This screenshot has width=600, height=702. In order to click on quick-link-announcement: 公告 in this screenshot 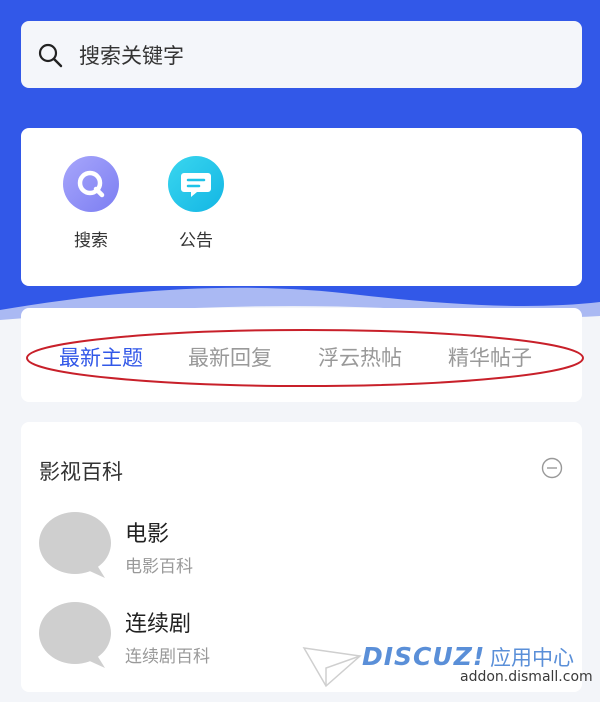, I will do `click(196, 203)`.